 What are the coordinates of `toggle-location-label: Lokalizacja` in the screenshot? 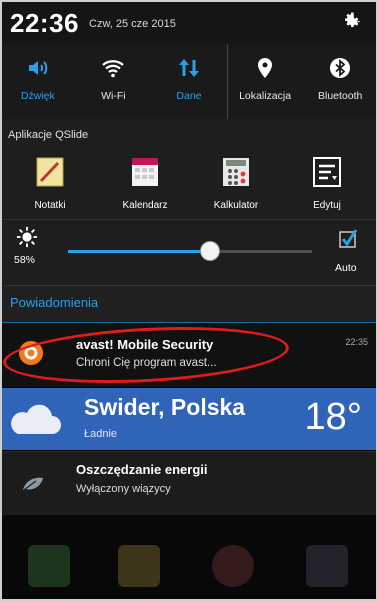 It's located at (265, 96).